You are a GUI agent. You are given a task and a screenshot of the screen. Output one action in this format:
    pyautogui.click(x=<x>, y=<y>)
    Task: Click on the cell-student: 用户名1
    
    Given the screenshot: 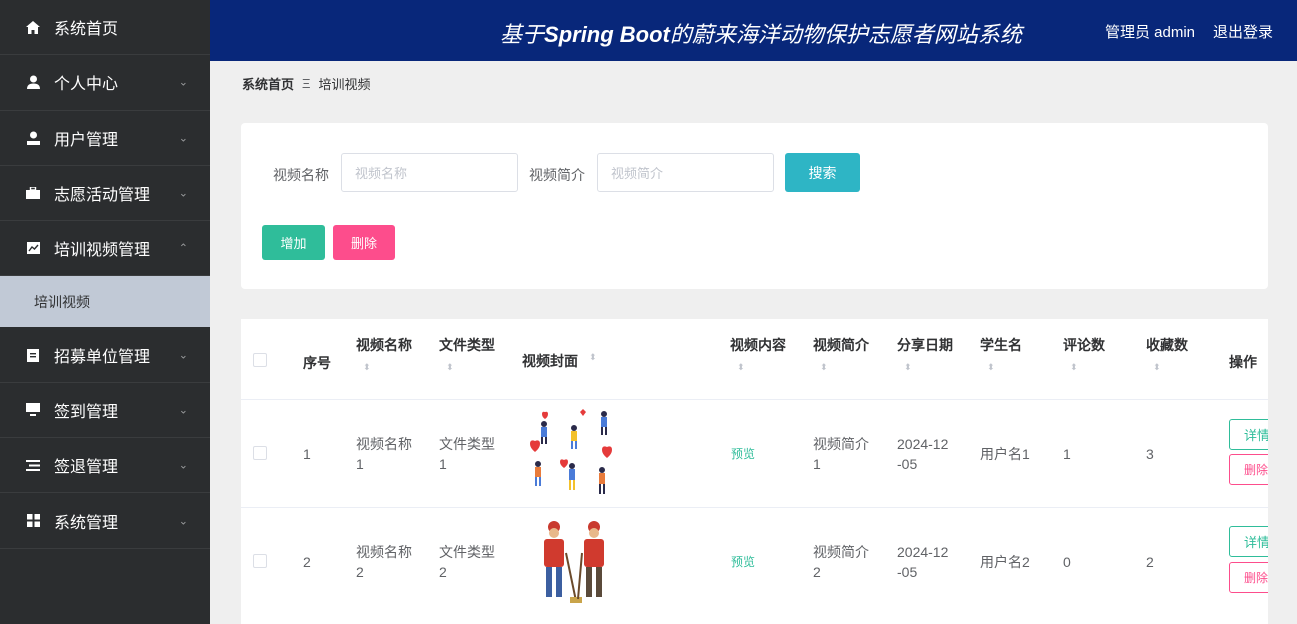 What is the action you would take?
    pyautogui.click(x=1005, y=454)
    